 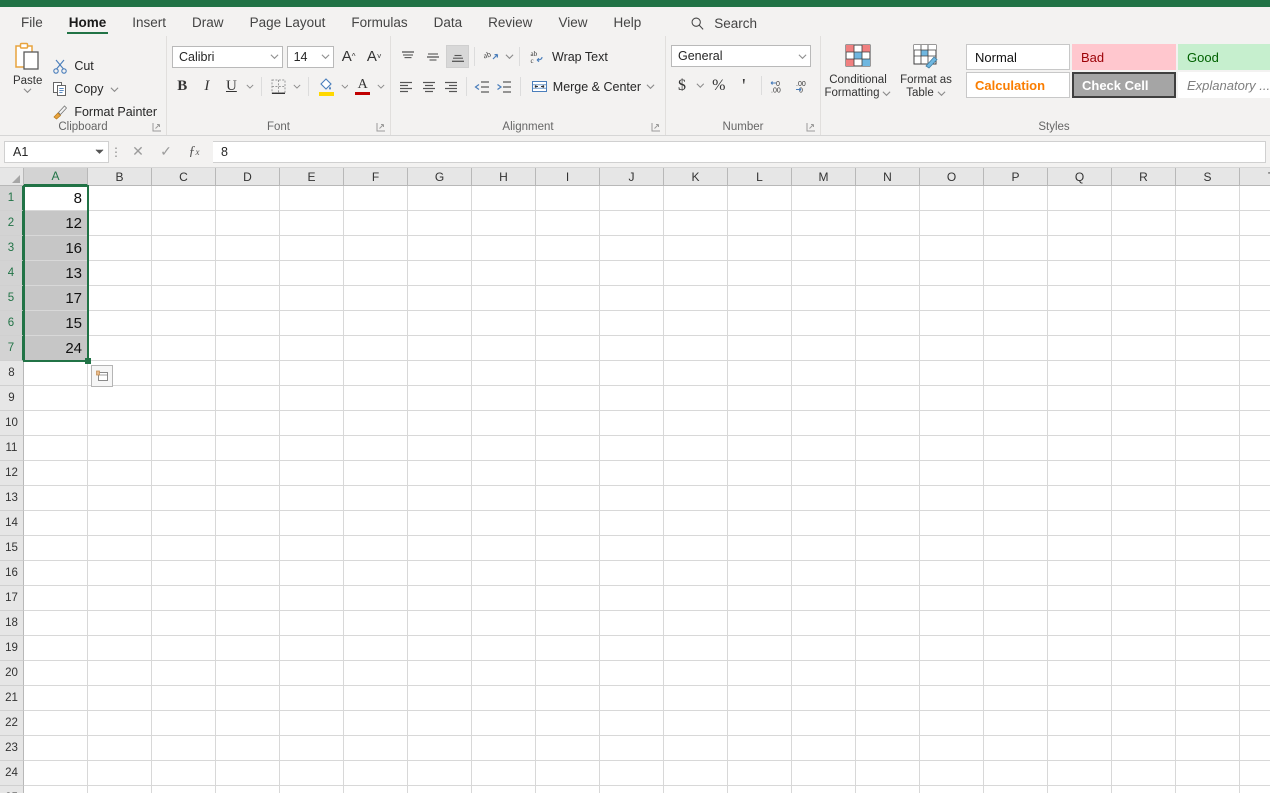 I want to click on cell-J10, so click(x=632, y=423).